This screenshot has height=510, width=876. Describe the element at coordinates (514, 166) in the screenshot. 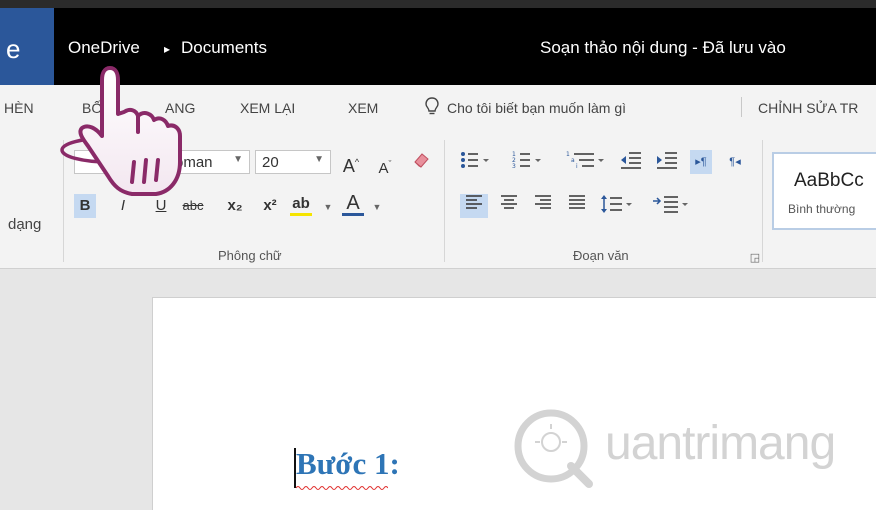

I see `svg-text: 3` at that location.